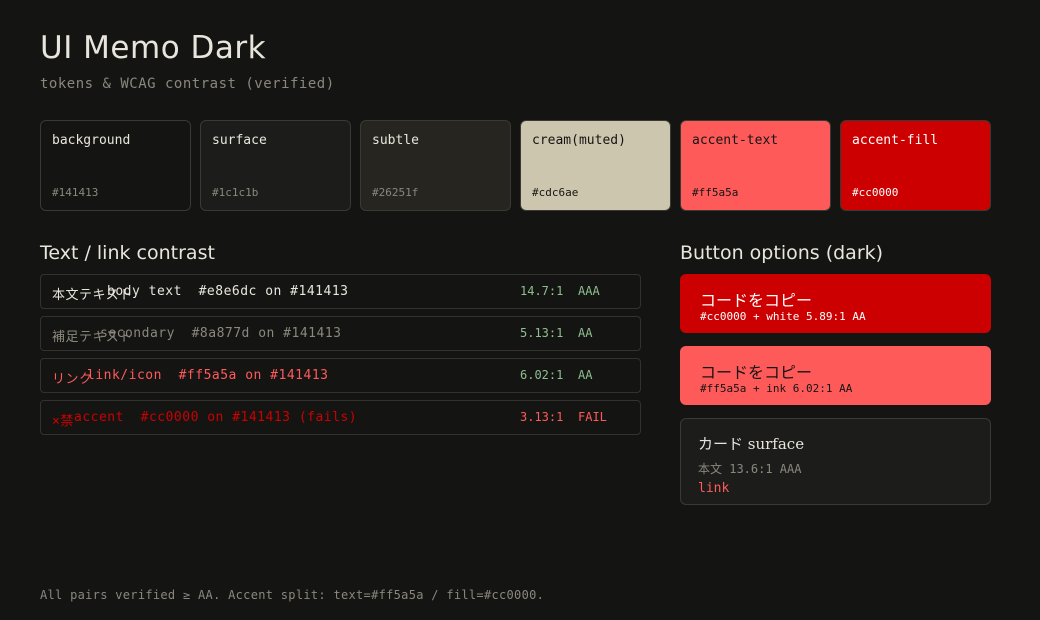 This screenshot has height=620, width=1040. I want to click on row-ratio: 3.13:1, so click(542, 417).